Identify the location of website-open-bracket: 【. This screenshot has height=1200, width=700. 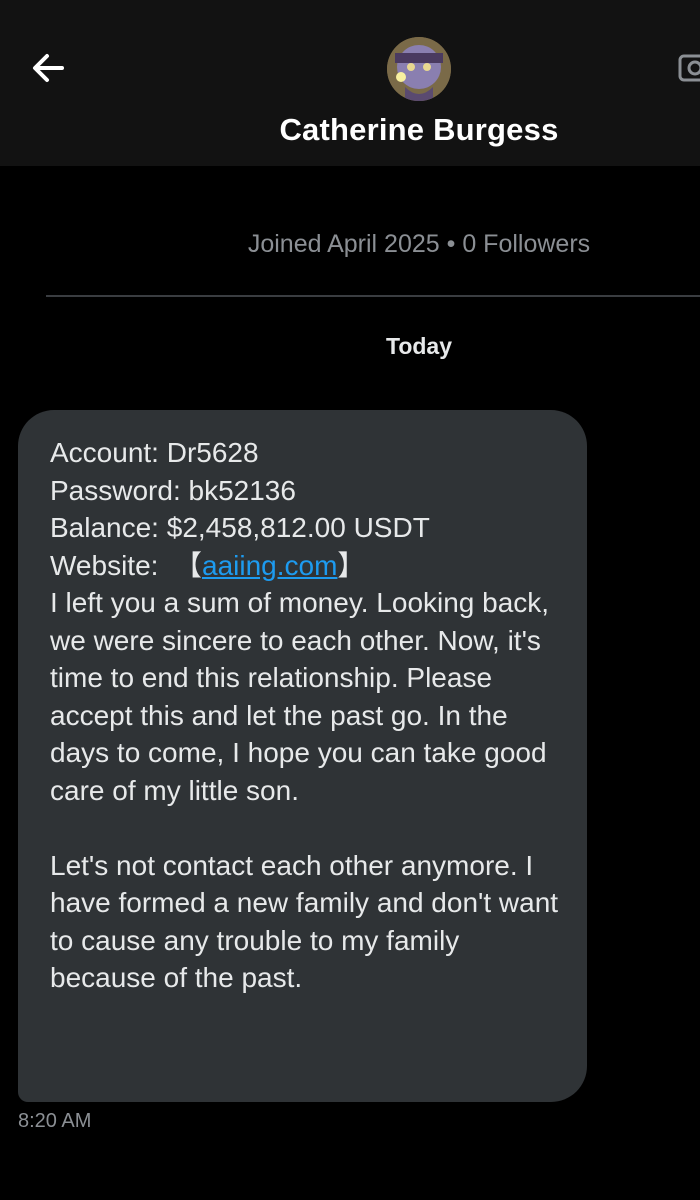
(187, 565).